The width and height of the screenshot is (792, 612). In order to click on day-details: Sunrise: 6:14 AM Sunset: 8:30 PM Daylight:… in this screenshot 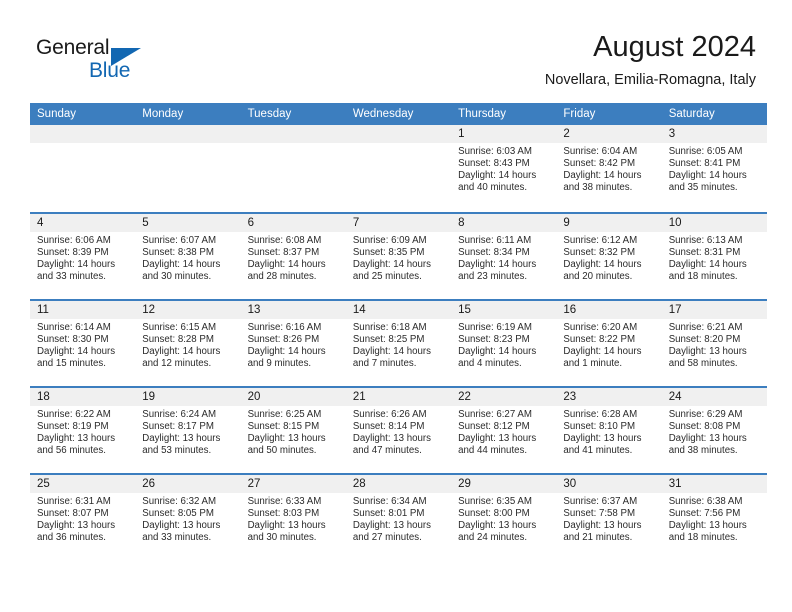, I will do `click(82, 344)`.